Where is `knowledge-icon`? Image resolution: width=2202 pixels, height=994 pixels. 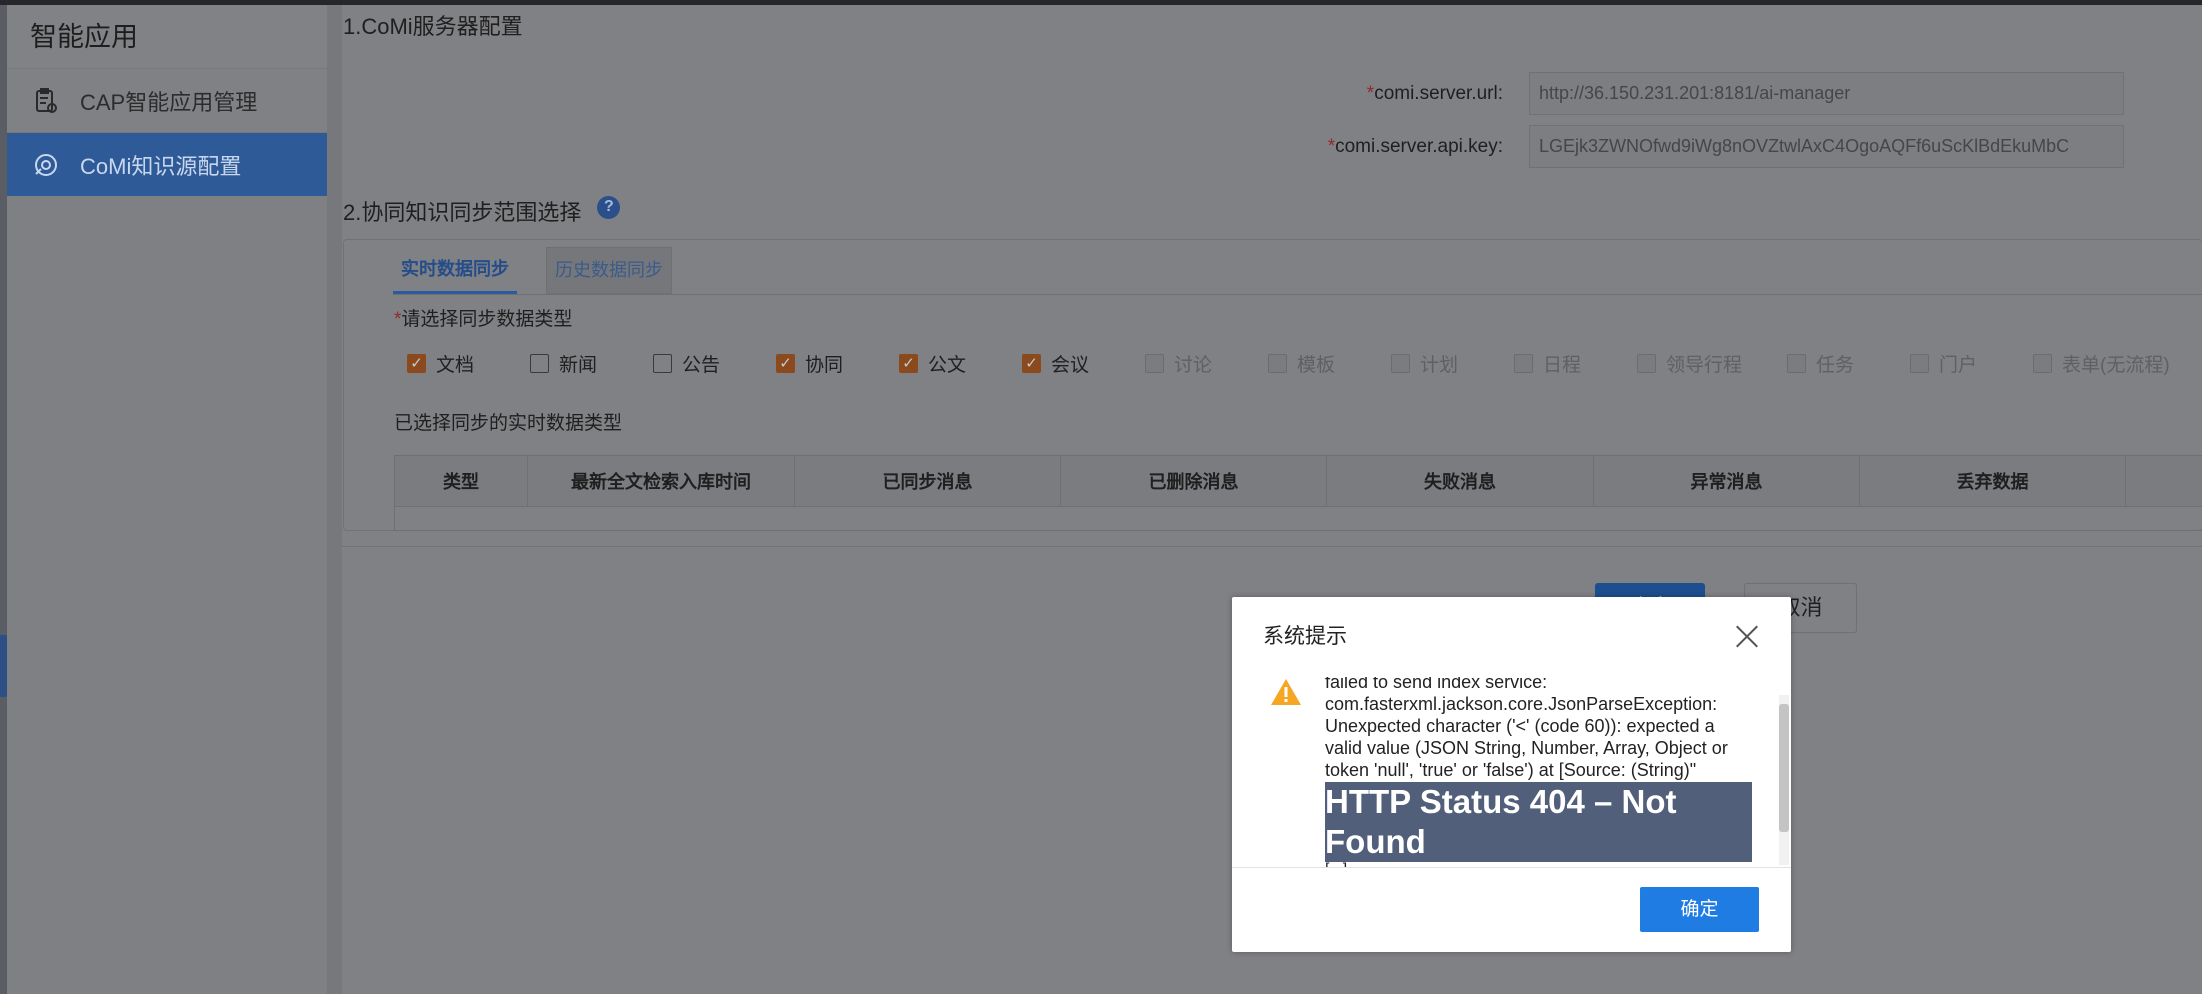
knowledge-icon is located at coordinates (46, 165).